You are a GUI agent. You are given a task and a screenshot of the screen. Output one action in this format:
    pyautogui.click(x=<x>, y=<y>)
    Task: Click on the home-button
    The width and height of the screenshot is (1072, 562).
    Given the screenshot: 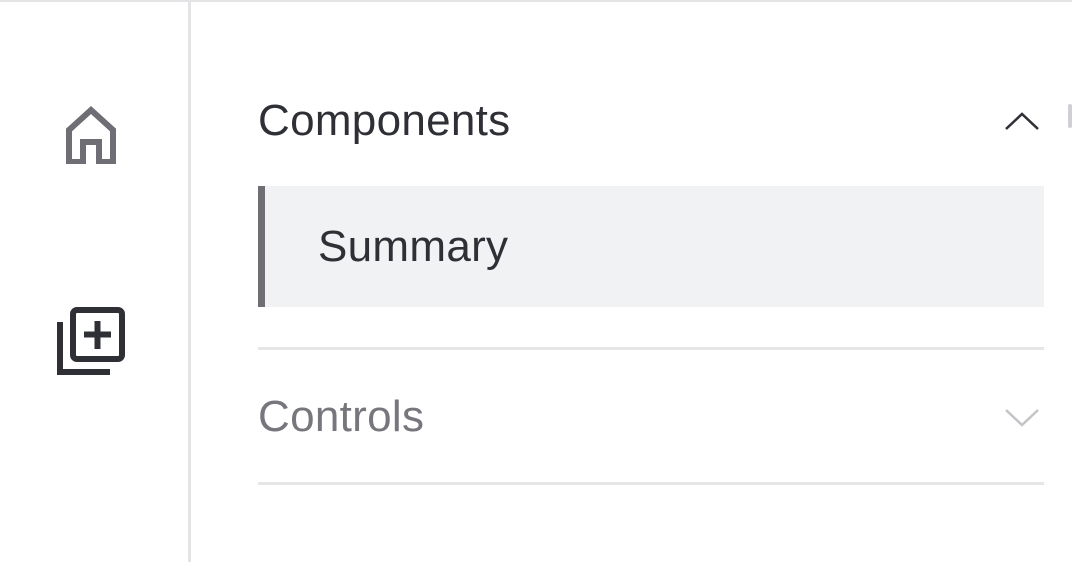 What is the action you would take?
    pyautogui.click(x=91, y=134)
    